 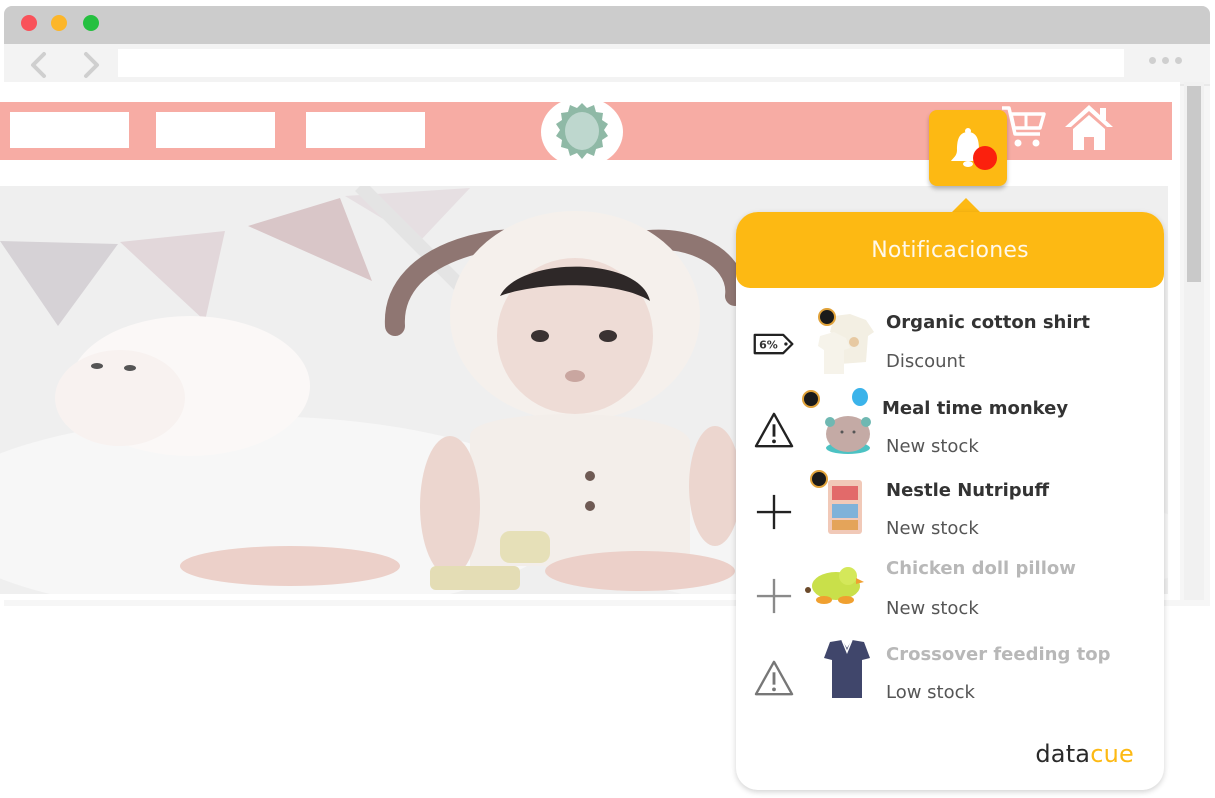 I want to click on popup-header: Notificaciones, so click(x=950, y=250).